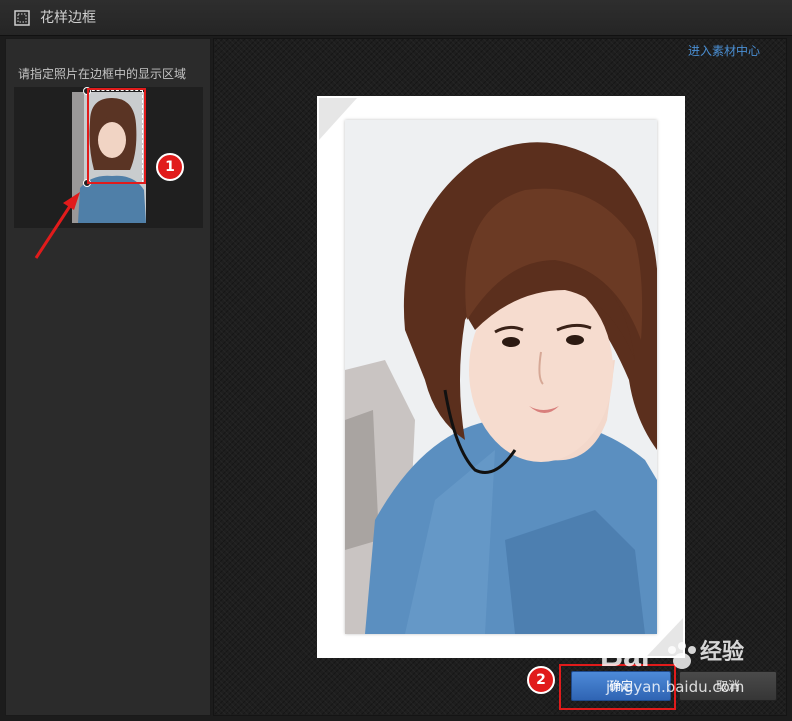 The width and height of the screenshot is (792, 721). What do you see at coordinates (728, 686) in the screenshot?
I see `cancel-button: 取消` at bounding box center [728, 686].